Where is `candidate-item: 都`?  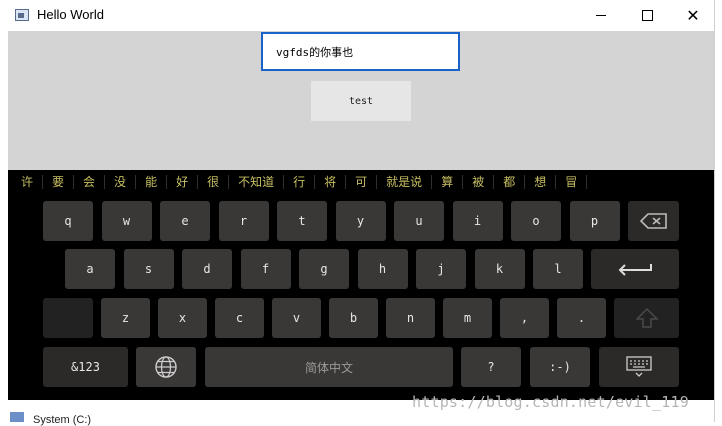
candidate-item: 都 is located at coordinates (510, 182).